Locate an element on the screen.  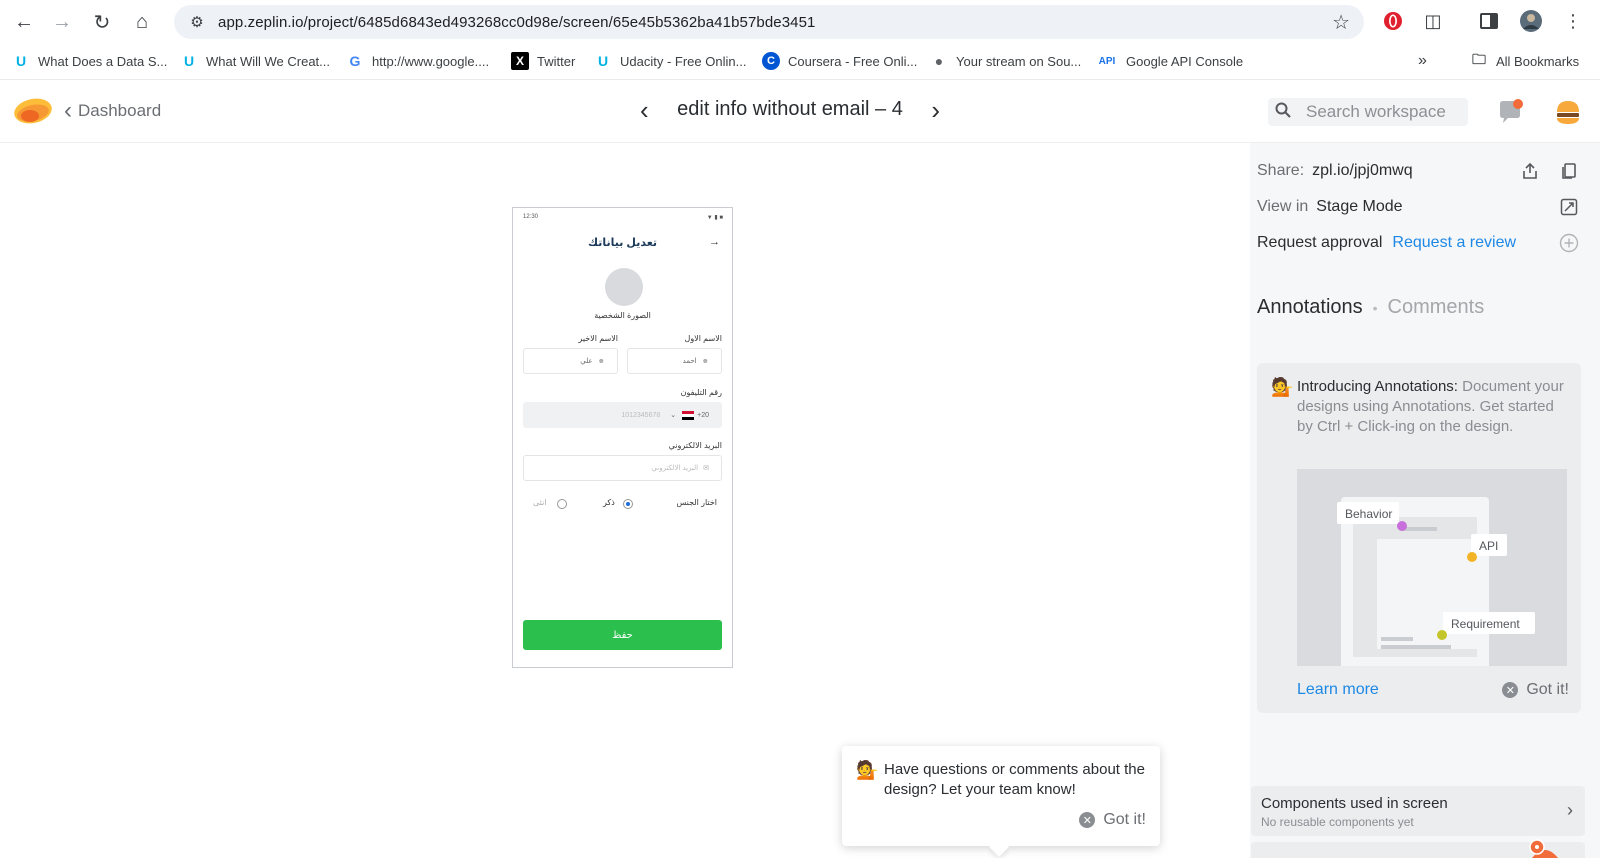
zeplin-logo-icon is located at coordinates (33, 111).